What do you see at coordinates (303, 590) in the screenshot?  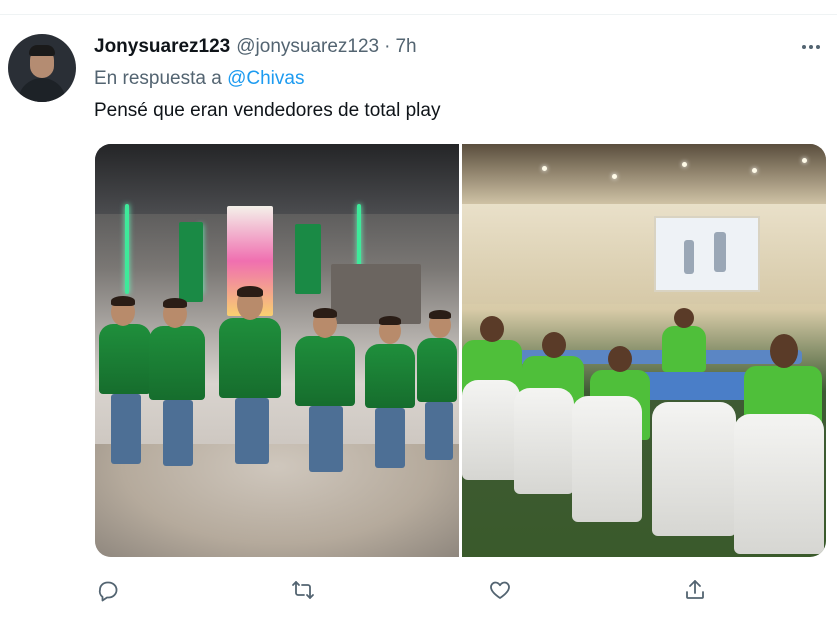 I see `retweet-icon` at bounding box center [303, 590].